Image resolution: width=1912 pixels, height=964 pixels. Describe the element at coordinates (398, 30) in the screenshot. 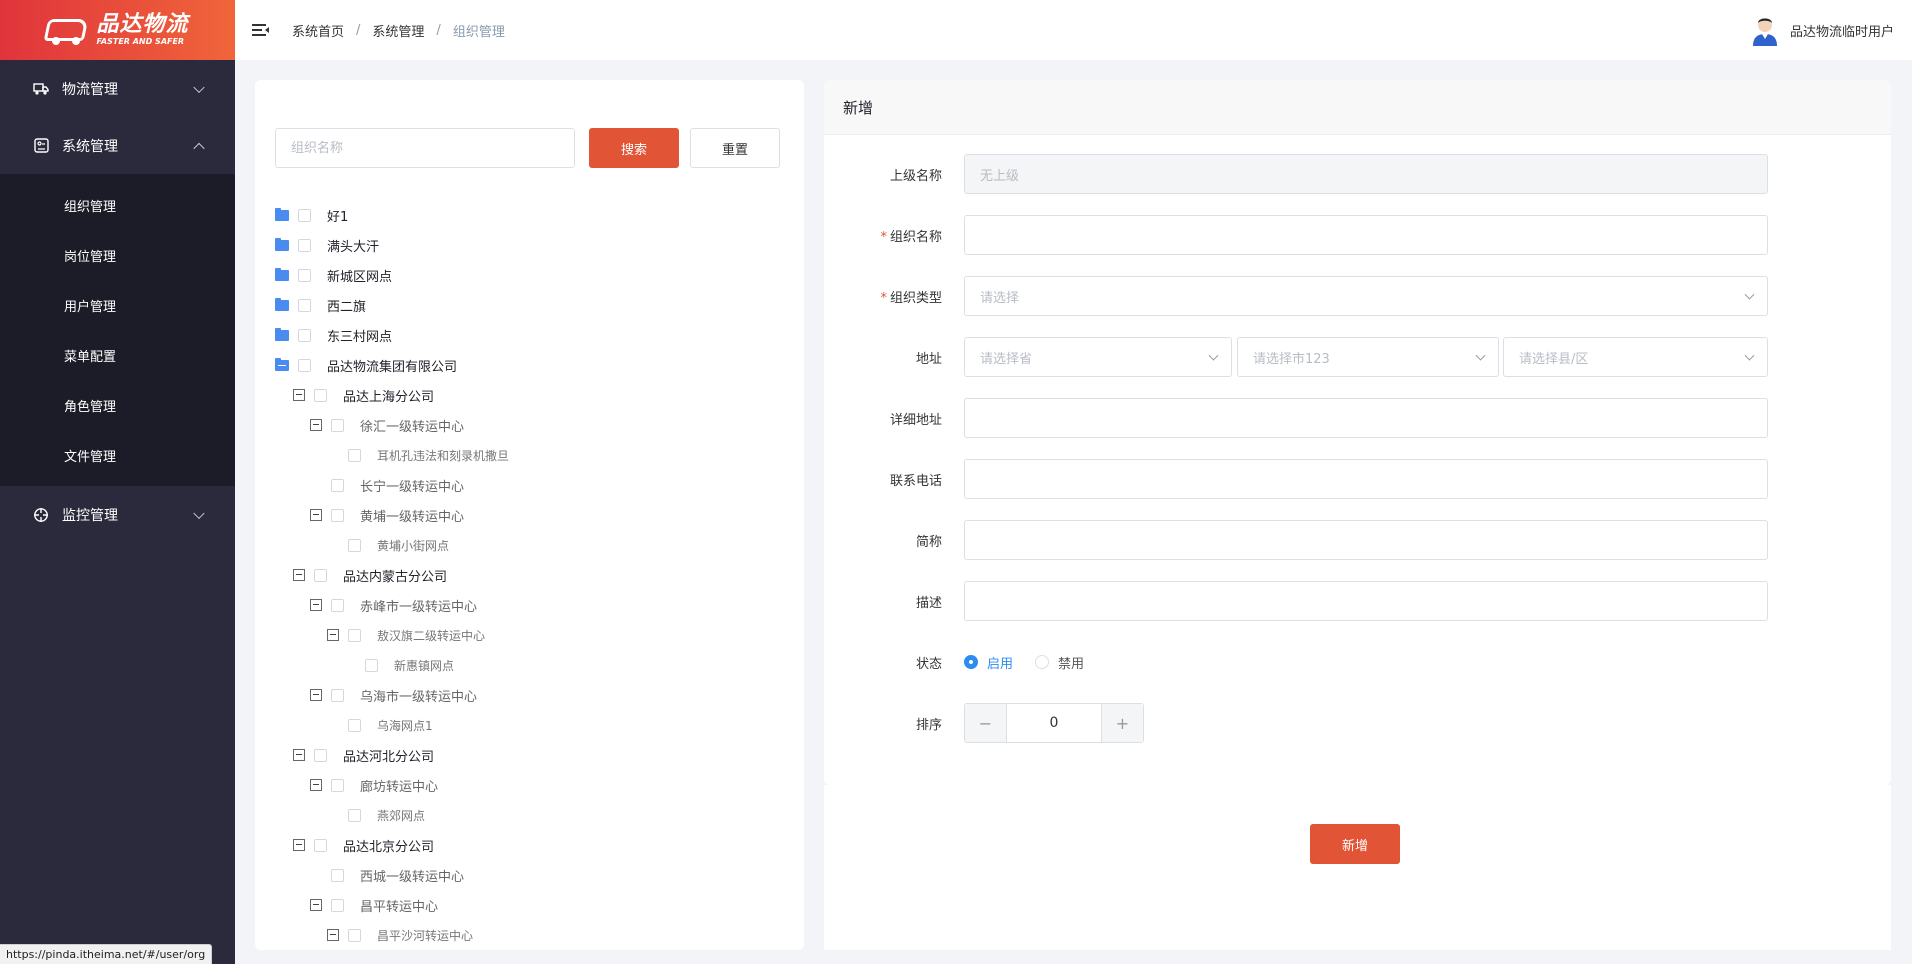

I see `breadcrumb-system: 系统管理` at that location.